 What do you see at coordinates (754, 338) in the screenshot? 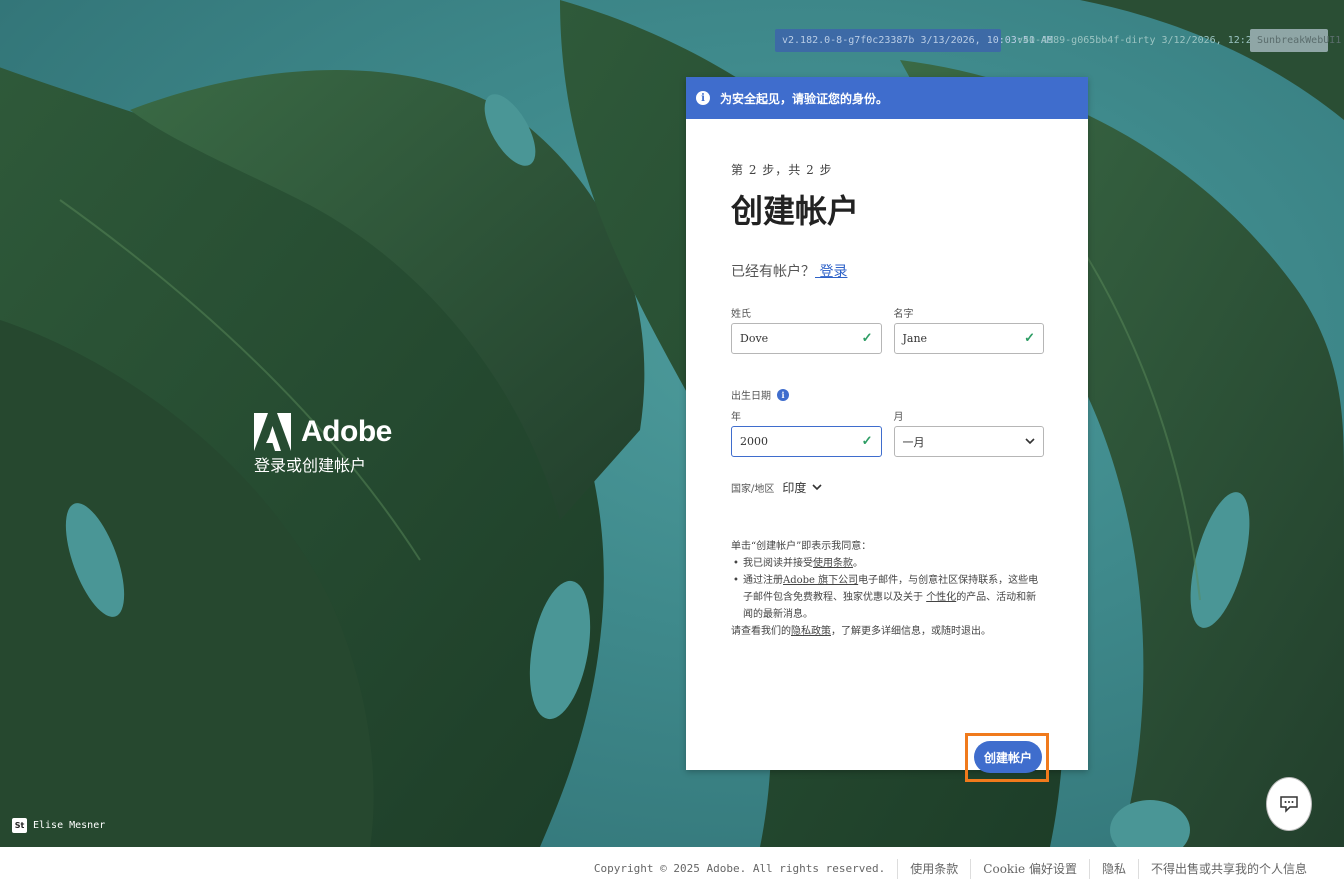
I see `last-name-value: Dove` at bounding box center [754, 338].